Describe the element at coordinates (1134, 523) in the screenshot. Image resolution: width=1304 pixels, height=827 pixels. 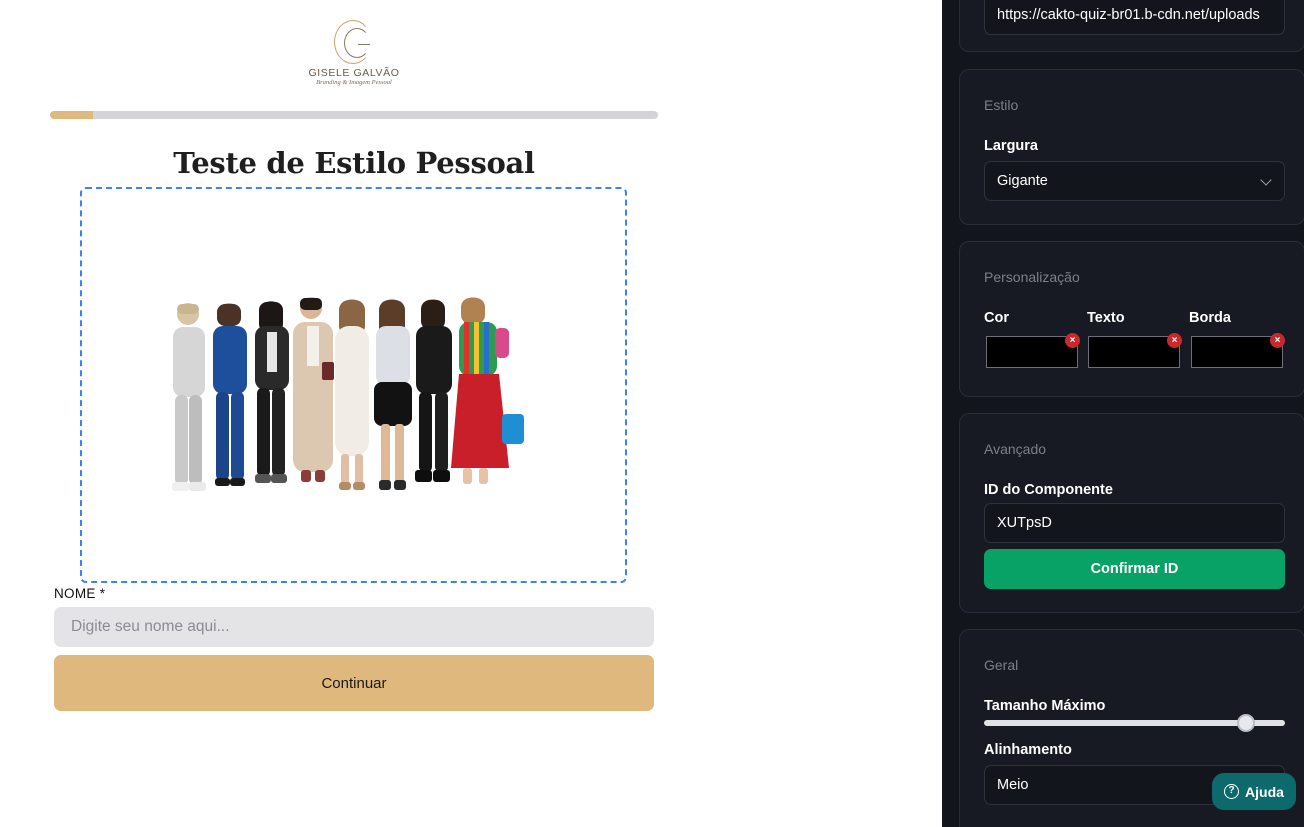
I see `component-id-input: XUTpsD` at that location.